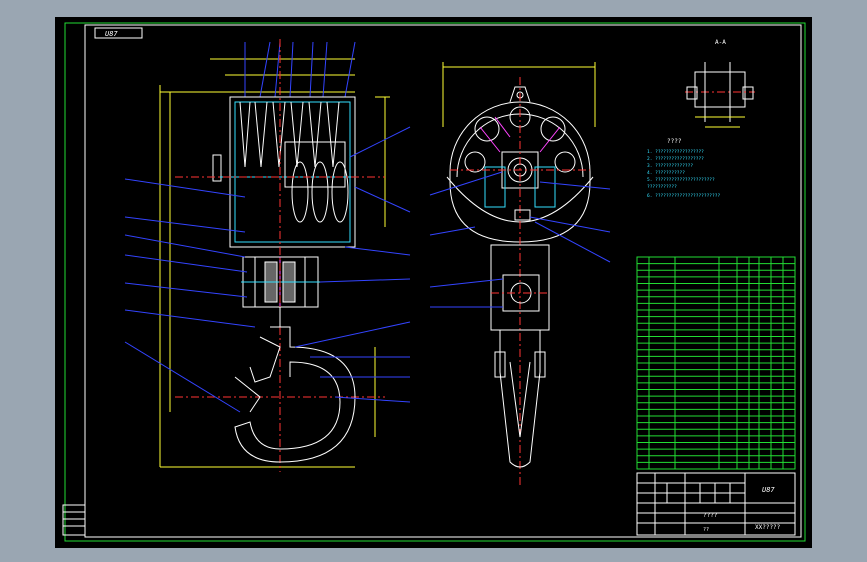 Image resolution: width=867 pixels, height=562 pixels. What do you see at coordinates (74, 520) in the screenshot?
I see `revision-table` at bounding box center [74, 520].